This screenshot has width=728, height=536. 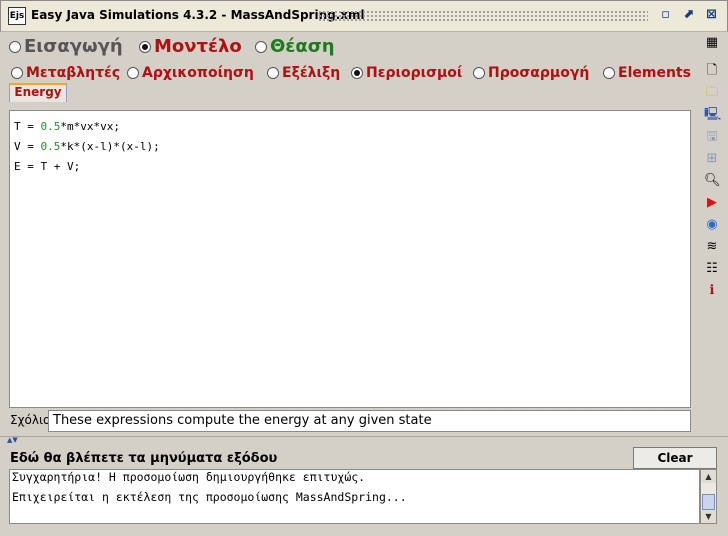 I want to click on layout-icon: ▦, so click(x=712, y=43).